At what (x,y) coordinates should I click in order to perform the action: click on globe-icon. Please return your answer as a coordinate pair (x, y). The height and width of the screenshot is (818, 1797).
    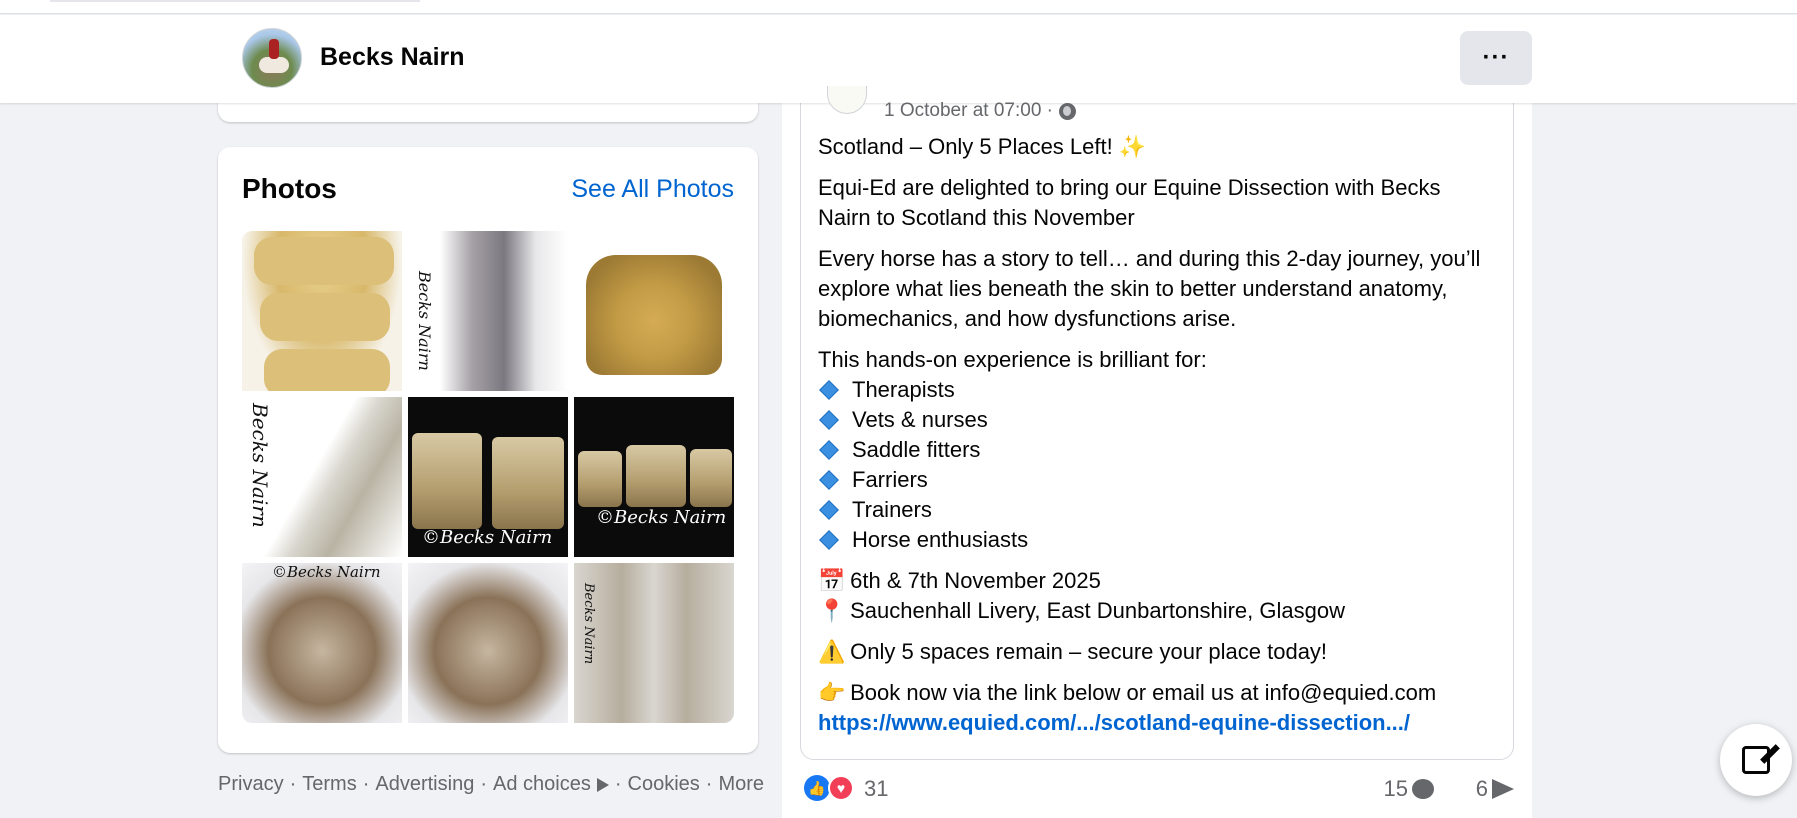
    Looking at the image, I should click on (1067, 111).